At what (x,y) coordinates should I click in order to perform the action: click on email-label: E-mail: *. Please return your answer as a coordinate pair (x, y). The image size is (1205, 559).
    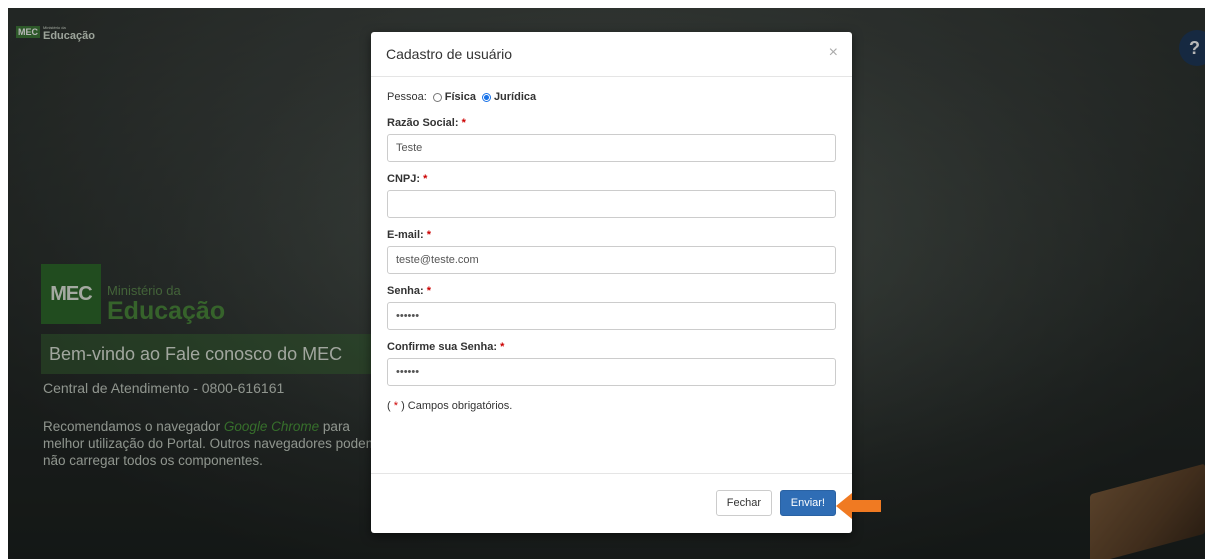
    Looking at the image, I should click on (611, 235).